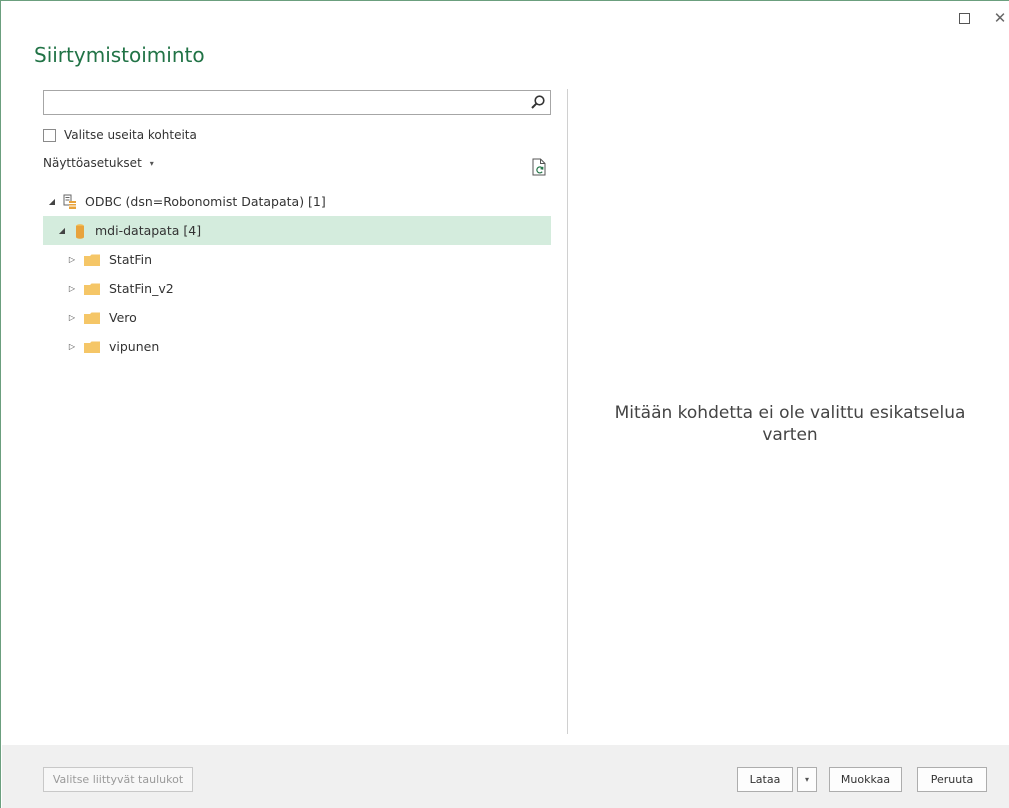  Describe the element at coordinates (130, 135) in the screenshot. I see `multi-select-label: Valitse useita kohteita` at that location.